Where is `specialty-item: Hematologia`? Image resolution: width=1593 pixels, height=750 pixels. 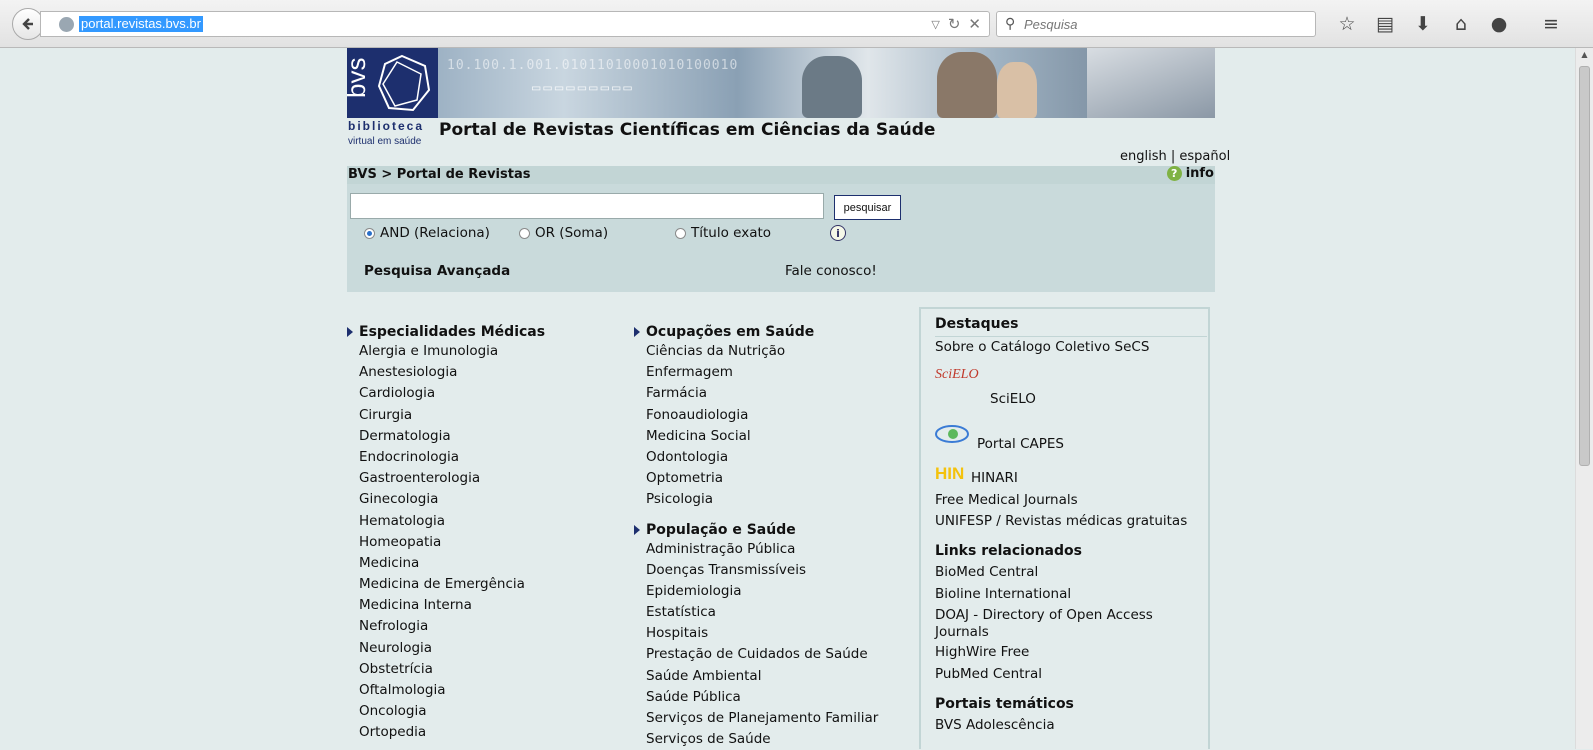 specialty-item: Hematologia is located at coordinates (452, 521).